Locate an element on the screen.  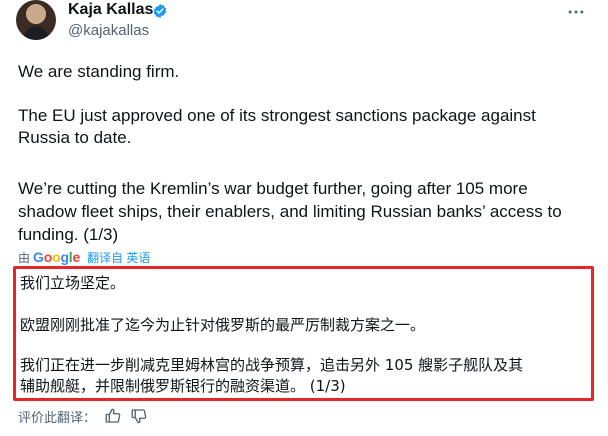
tweet-text-line: Russia to date. is located at coordinates (75, 137).